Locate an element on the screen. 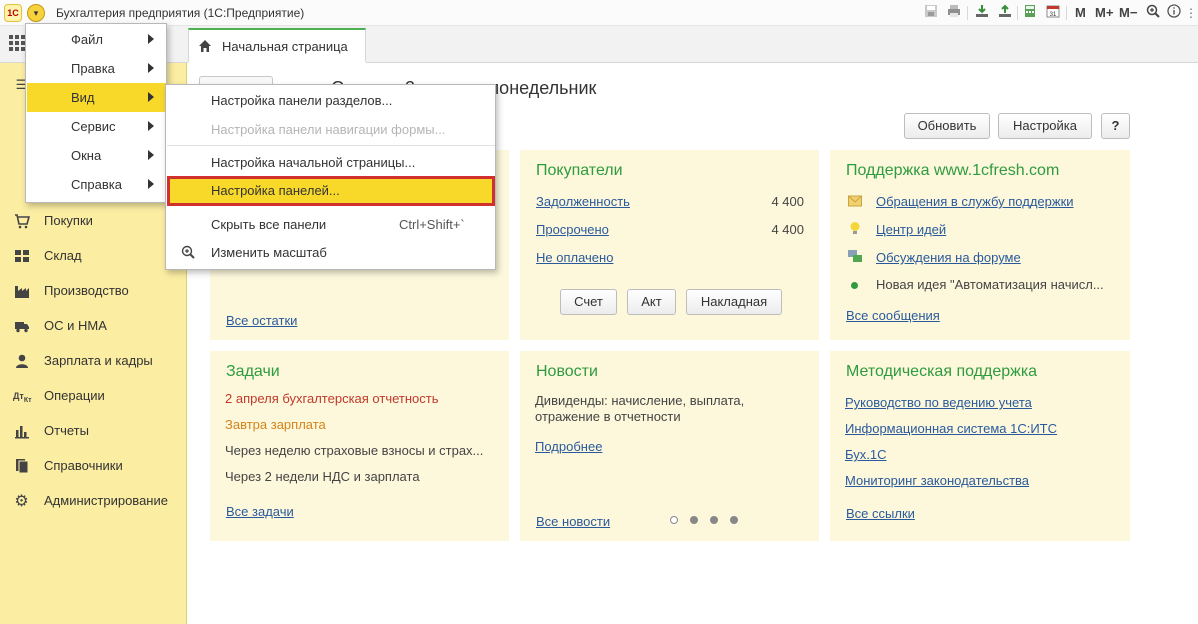 The width and height of the screenshot is (1198, 624). download-icon is located at coordinates (982, 13).